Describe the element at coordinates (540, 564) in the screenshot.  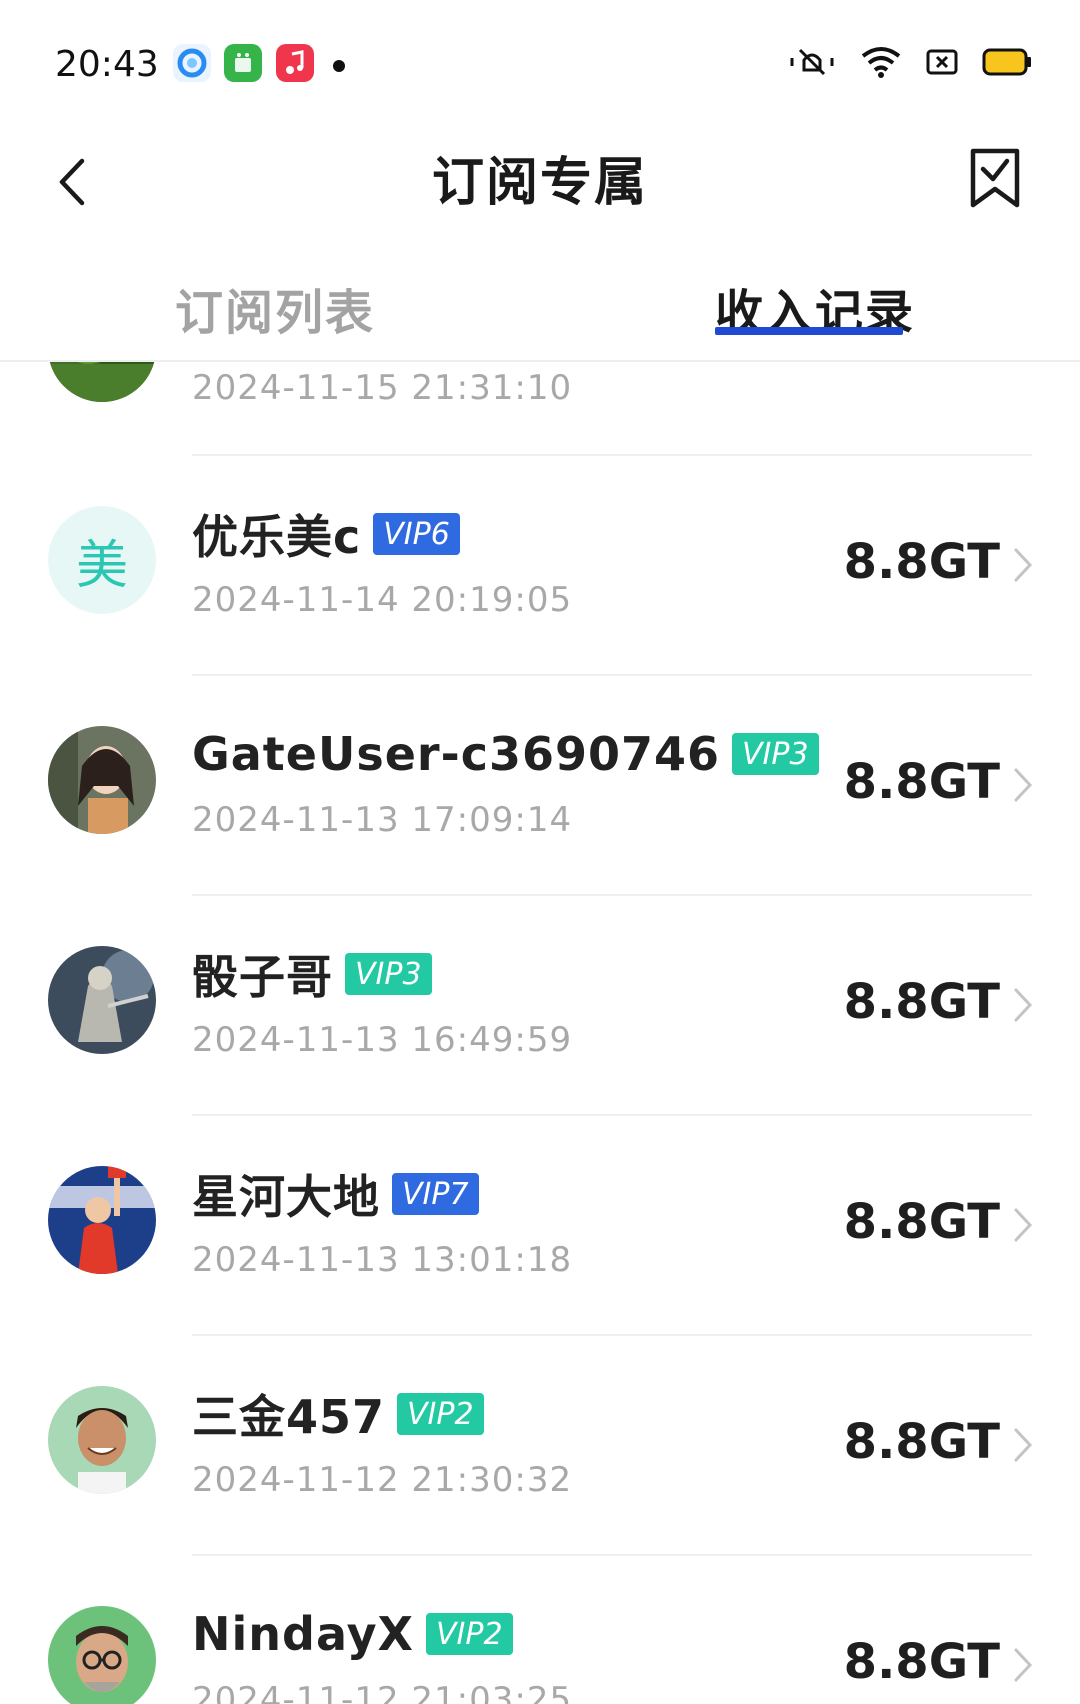
I see `list-item: 美 优乐美c VIP6 2024-11-14 20:19:05 8.8GT` at that location.